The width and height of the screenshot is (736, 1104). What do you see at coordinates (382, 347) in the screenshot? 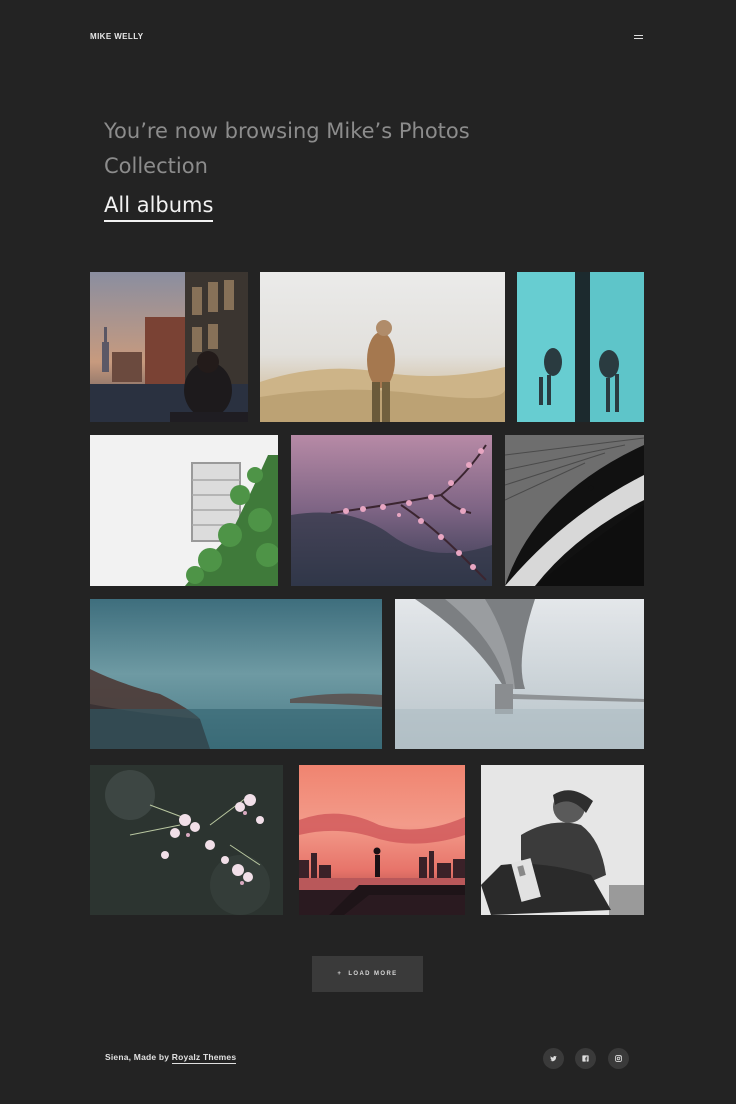
I see `gallery-photo-grass-field` at bounding box center [382, 347].